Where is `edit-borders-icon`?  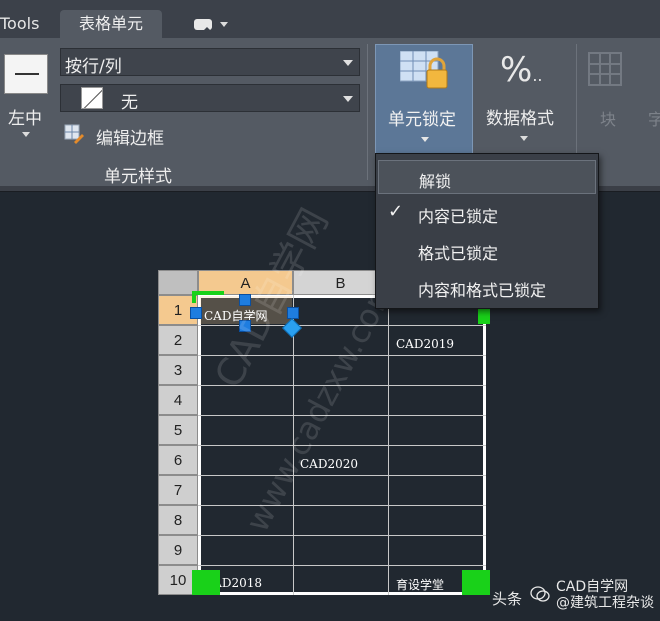
edit-borders-icon is located at coordinates (74, 134).